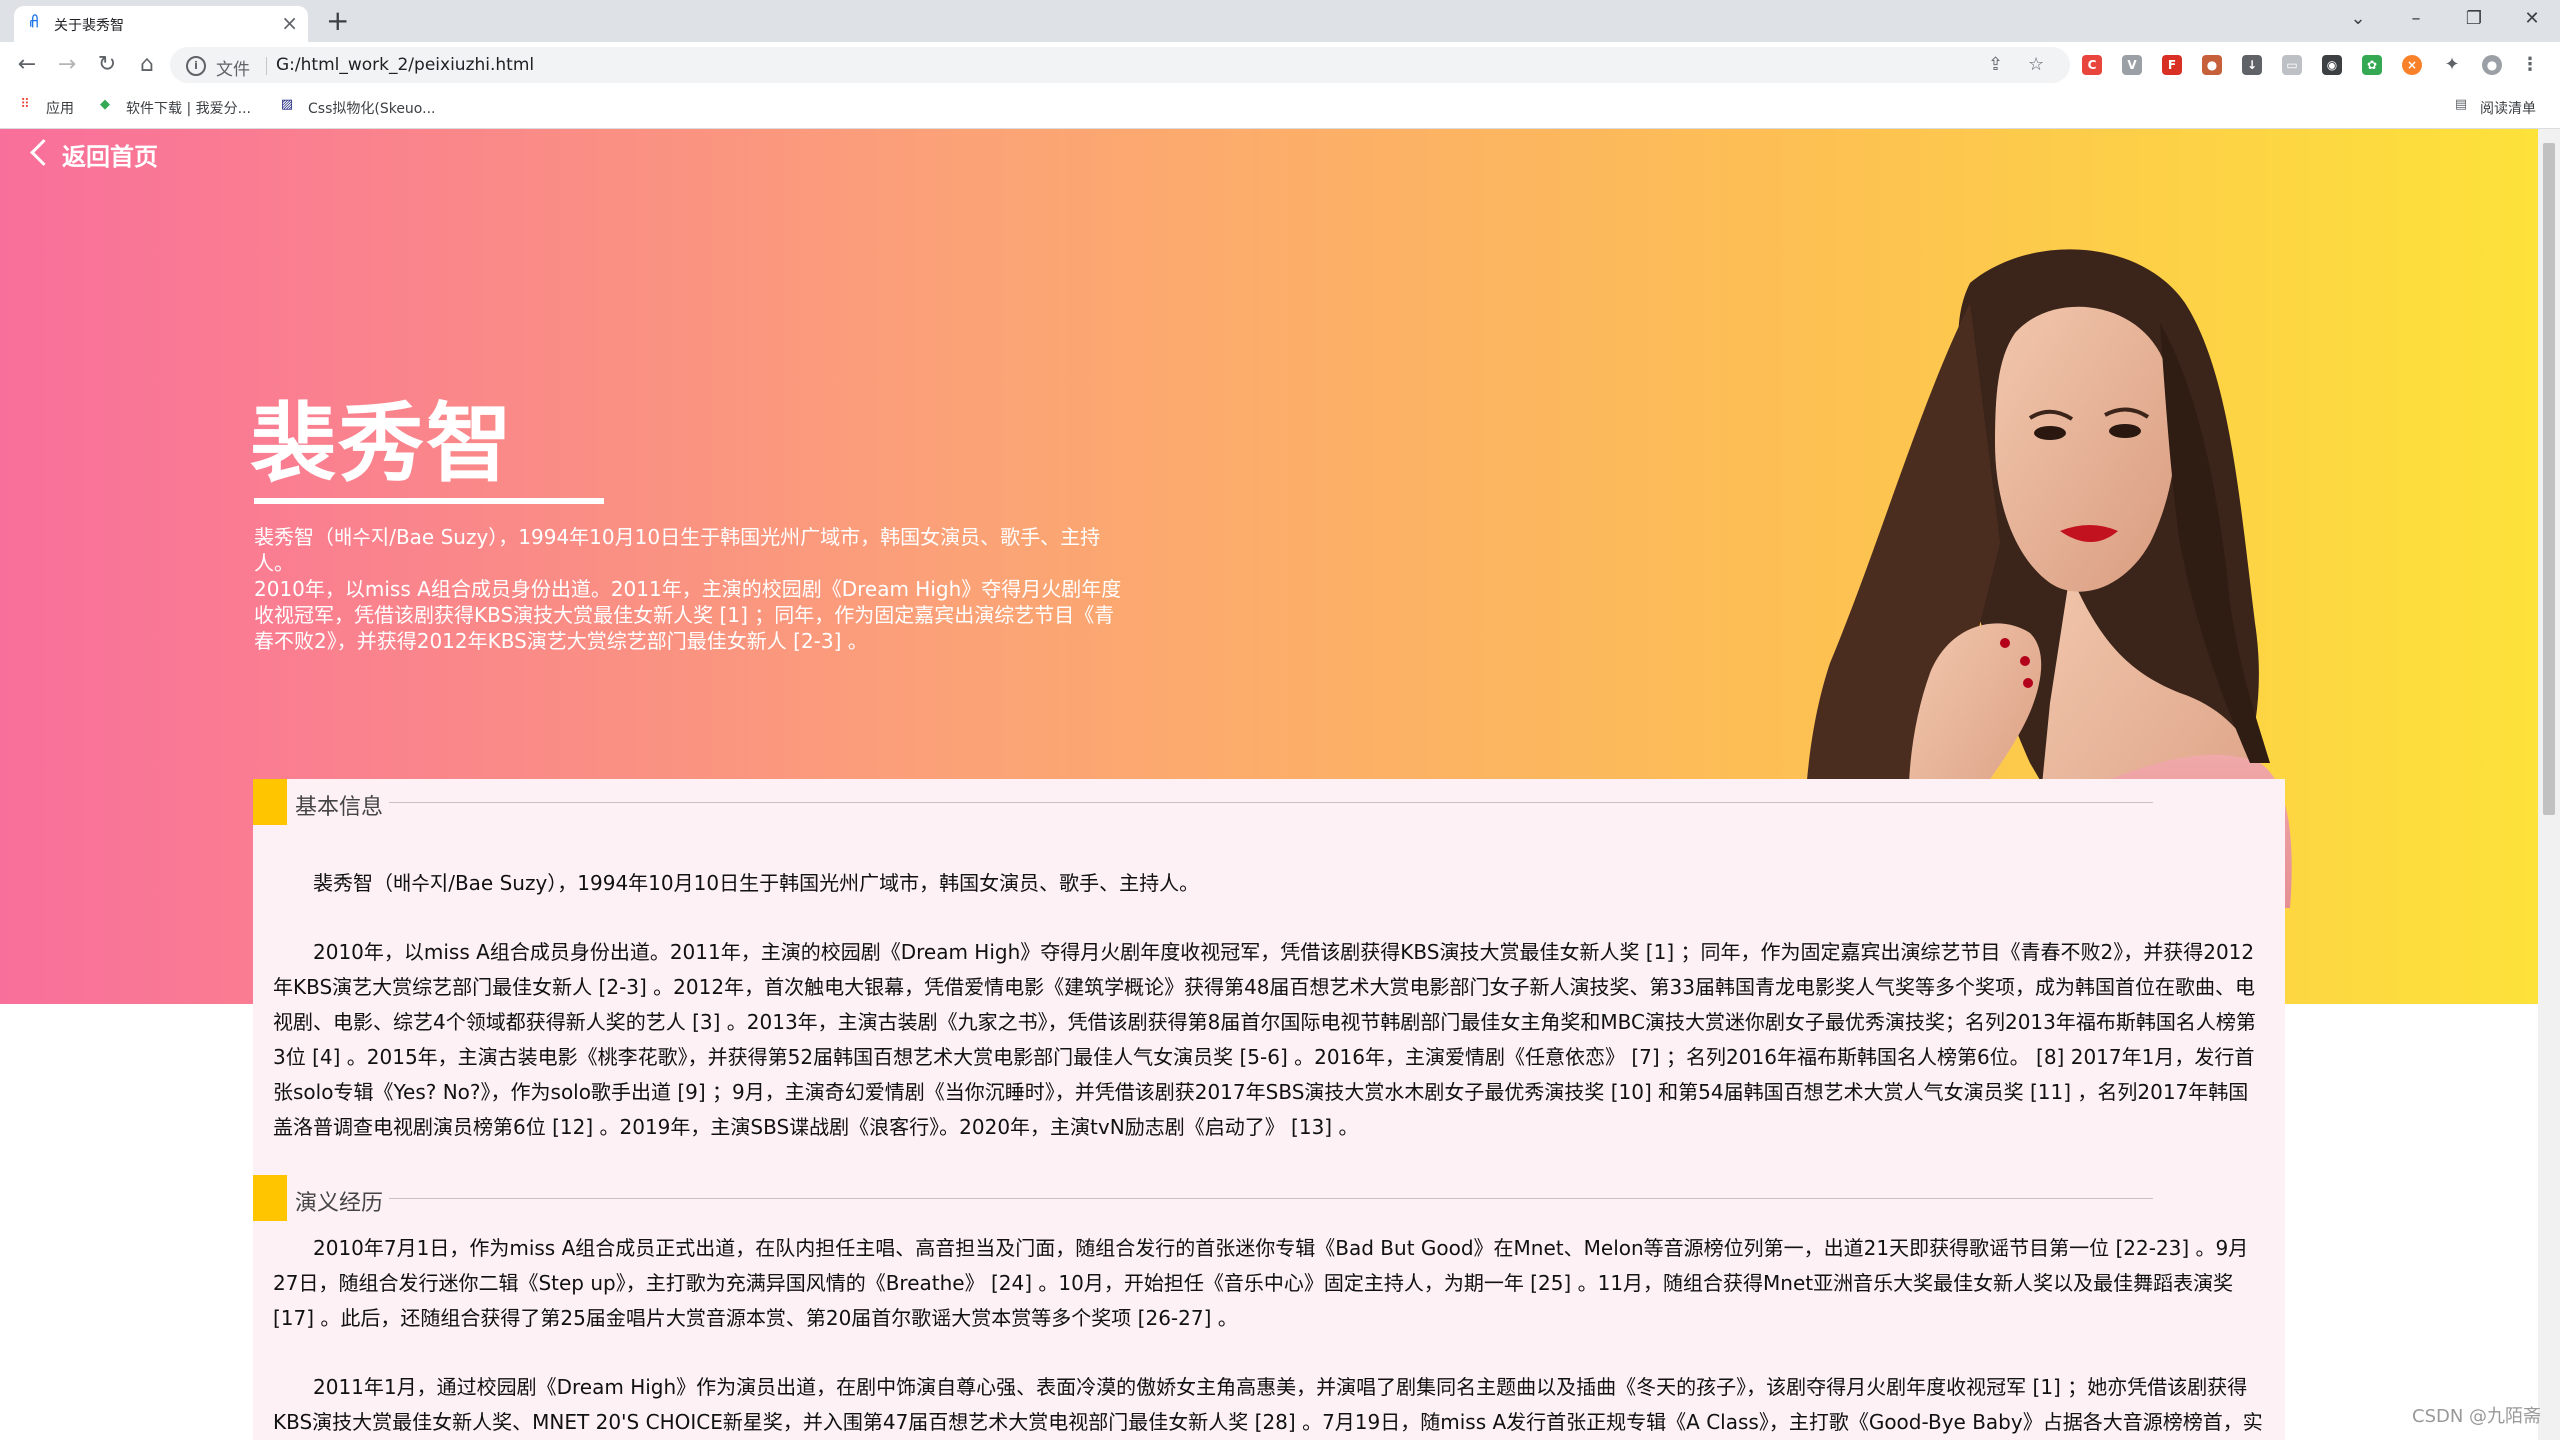 This screenshot has height=1440, width=2560. Describe the element at coordinates (2416, 19) in the screenshot. I see `minimize-icon: –` at that location.